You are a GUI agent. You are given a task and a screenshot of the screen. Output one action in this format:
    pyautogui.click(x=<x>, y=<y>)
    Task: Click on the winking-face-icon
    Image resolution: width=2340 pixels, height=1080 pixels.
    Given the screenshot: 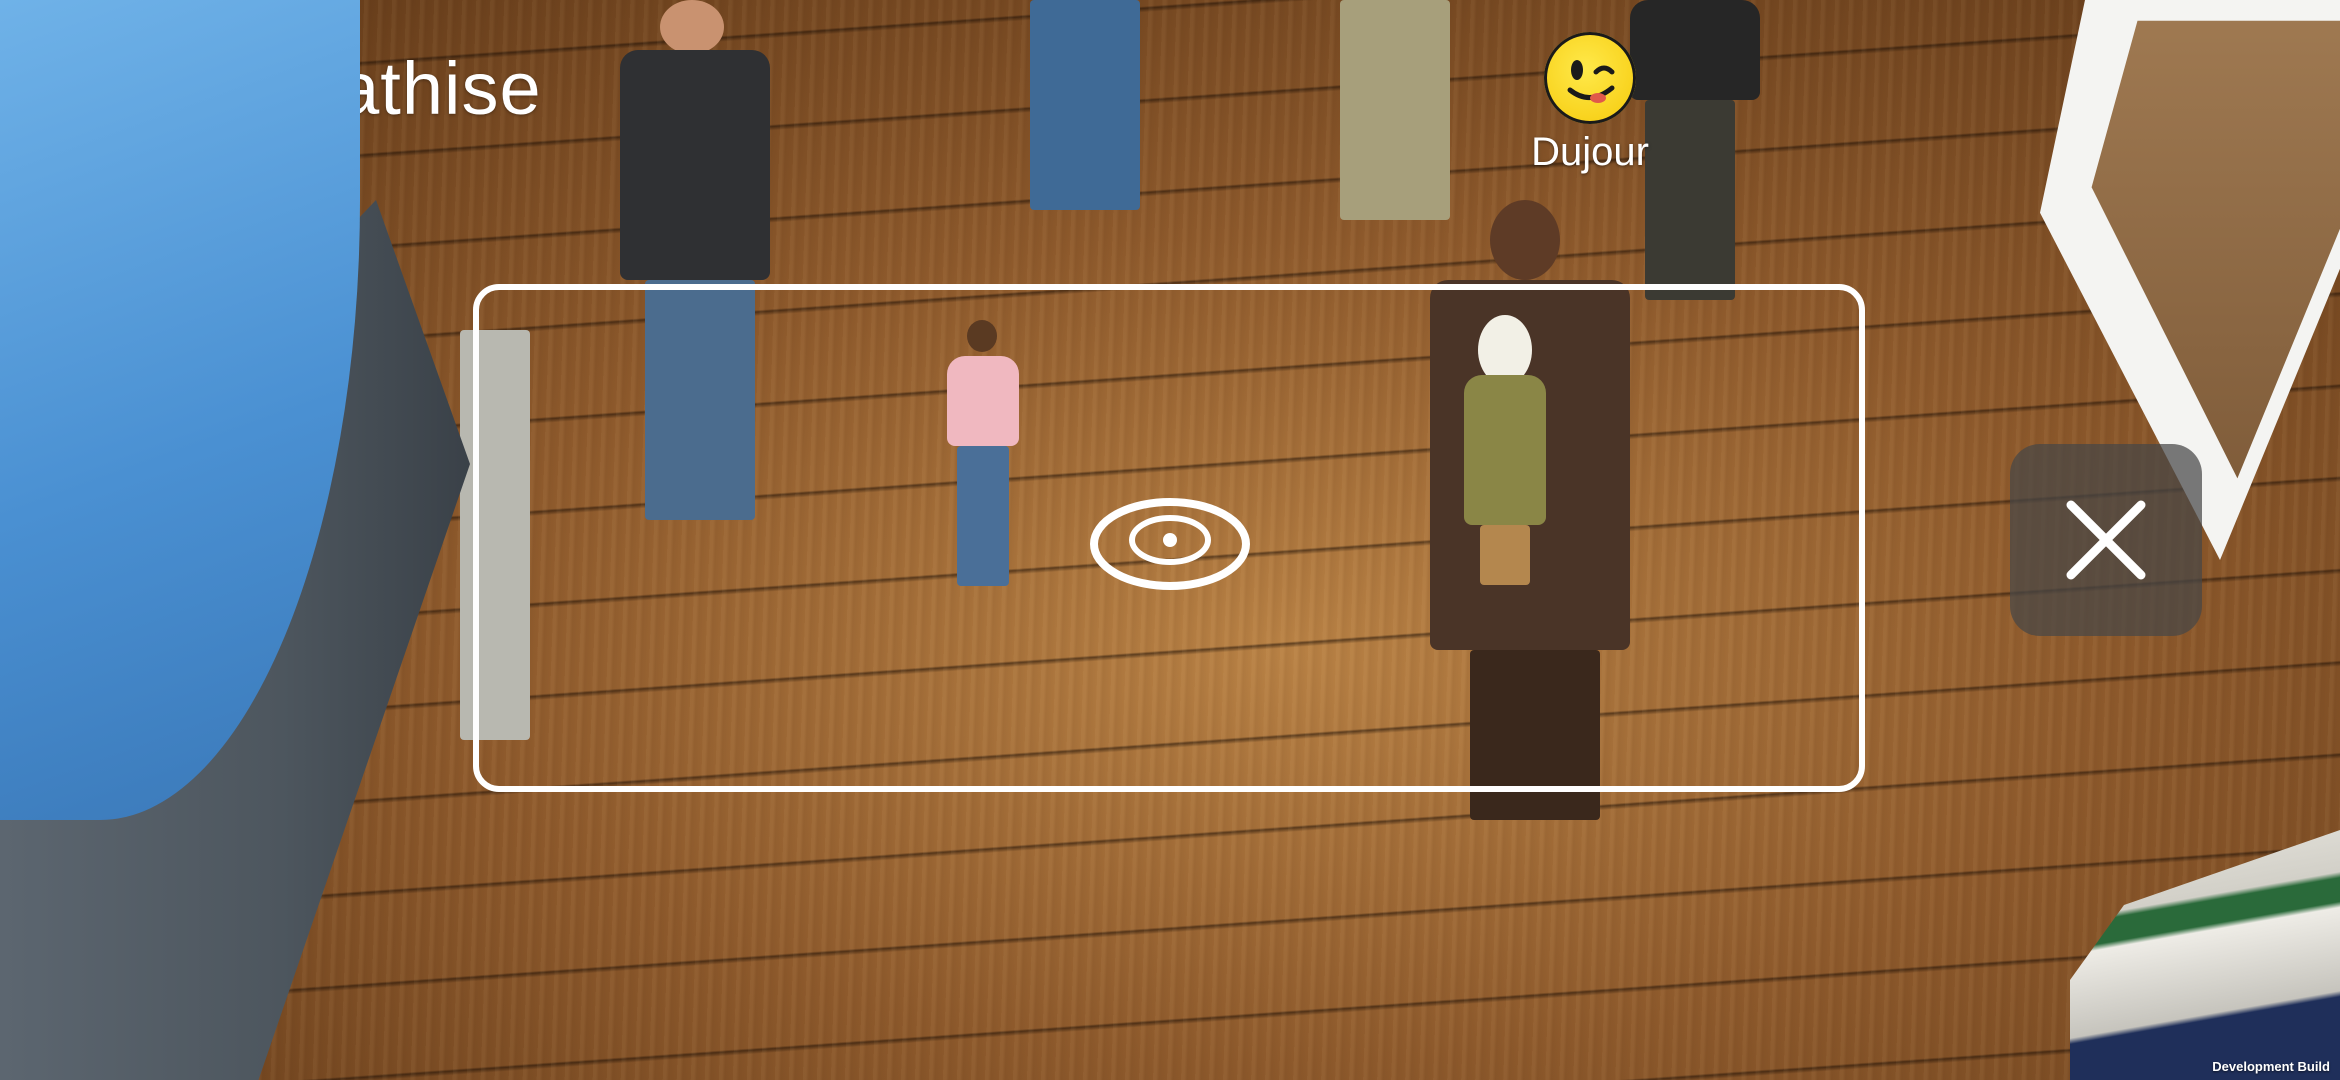 What is the action you would take?
    pyautogui.click(x=1590, y=78)
    